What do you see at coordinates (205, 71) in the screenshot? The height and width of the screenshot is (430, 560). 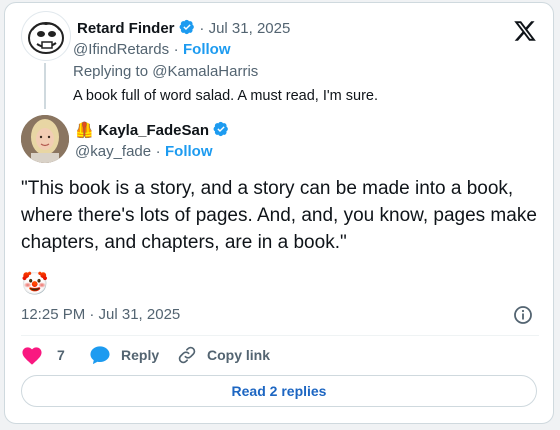 I see `replying-to-handle: @KamalaHarris` at bounding box center [205, 71].